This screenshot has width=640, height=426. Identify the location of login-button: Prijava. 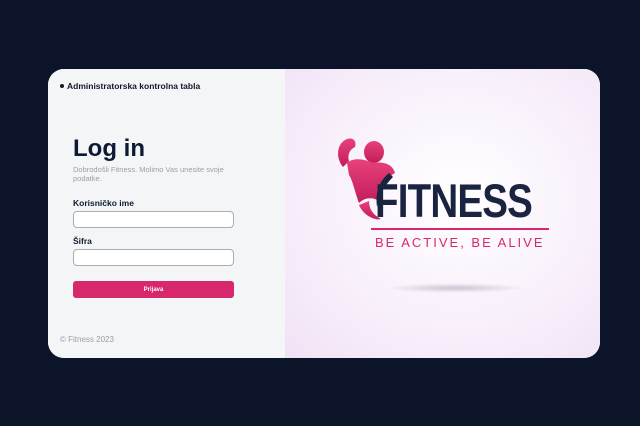
(153, 289).